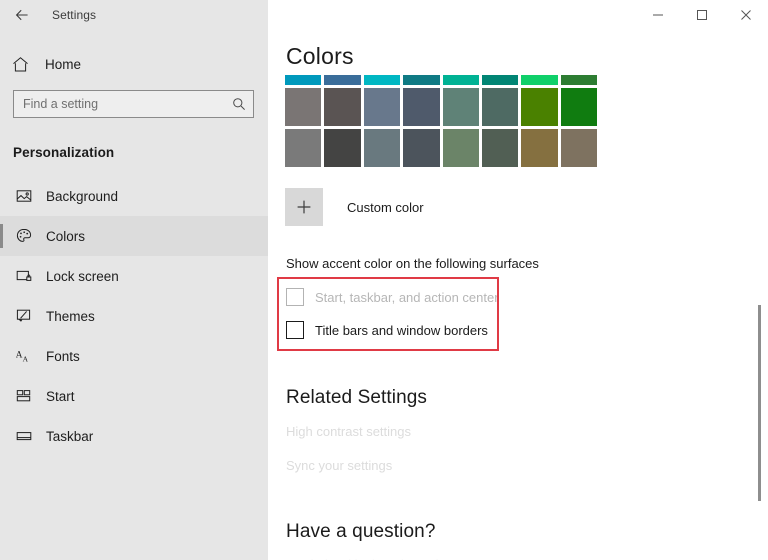 The width and height of the screenshot is (768, 560). Describe the element at coordinates (401, 330) in the screenshot. I see `checkbox-label: Title bars and window borders` at that location.